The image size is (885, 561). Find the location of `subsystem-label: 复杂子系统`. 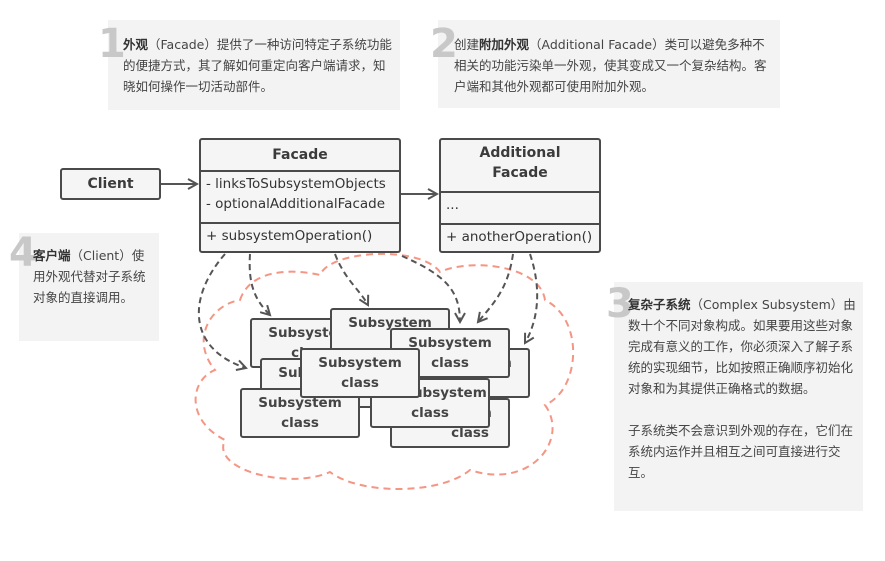

subsystem-label: 复杂子系统 is located at coordinates (659, 304).